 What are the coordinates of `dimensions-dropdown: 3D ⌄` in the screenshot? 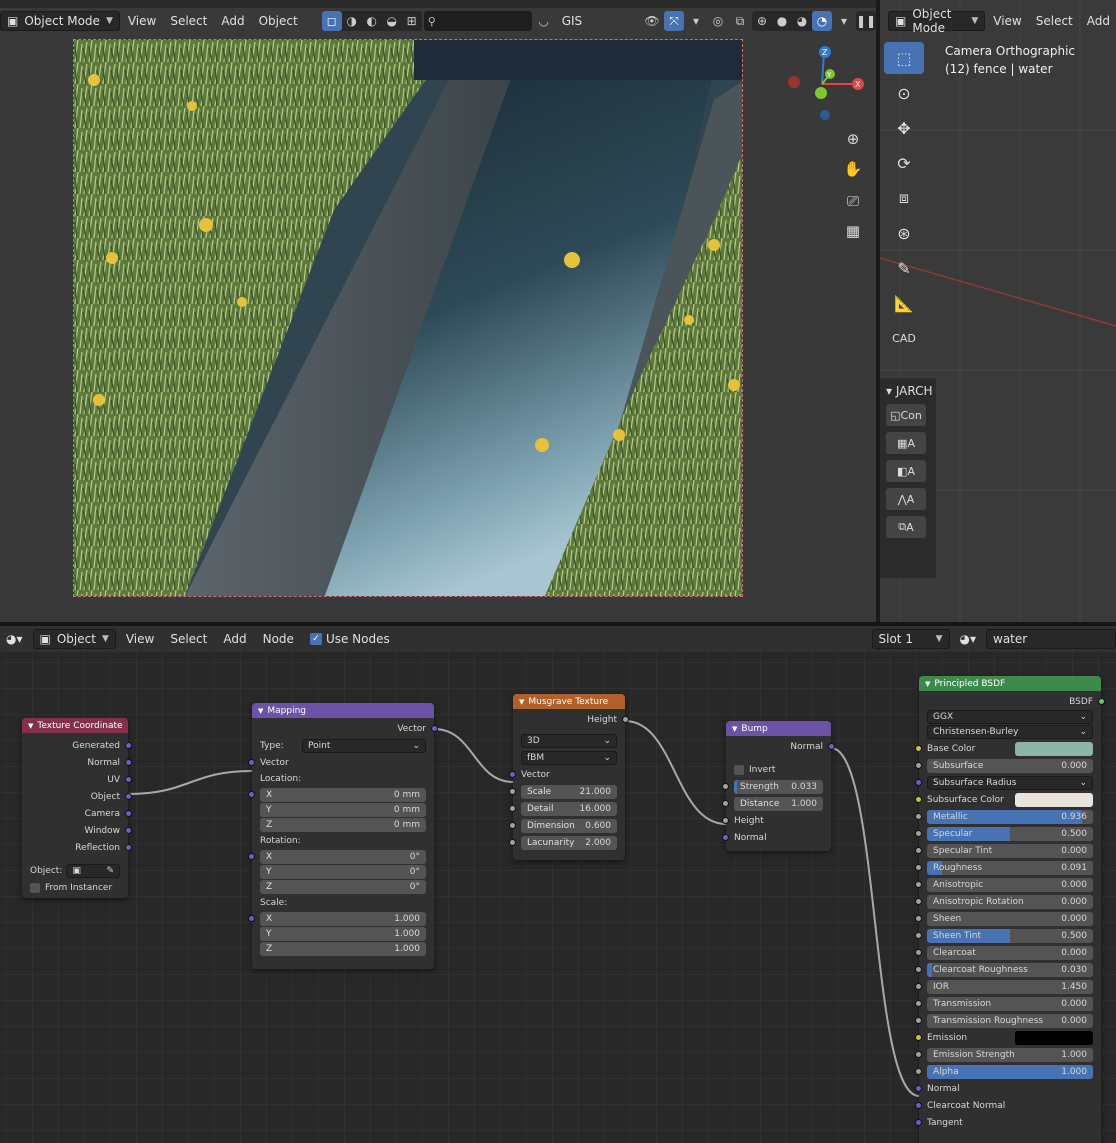 It's located at (569, 740).